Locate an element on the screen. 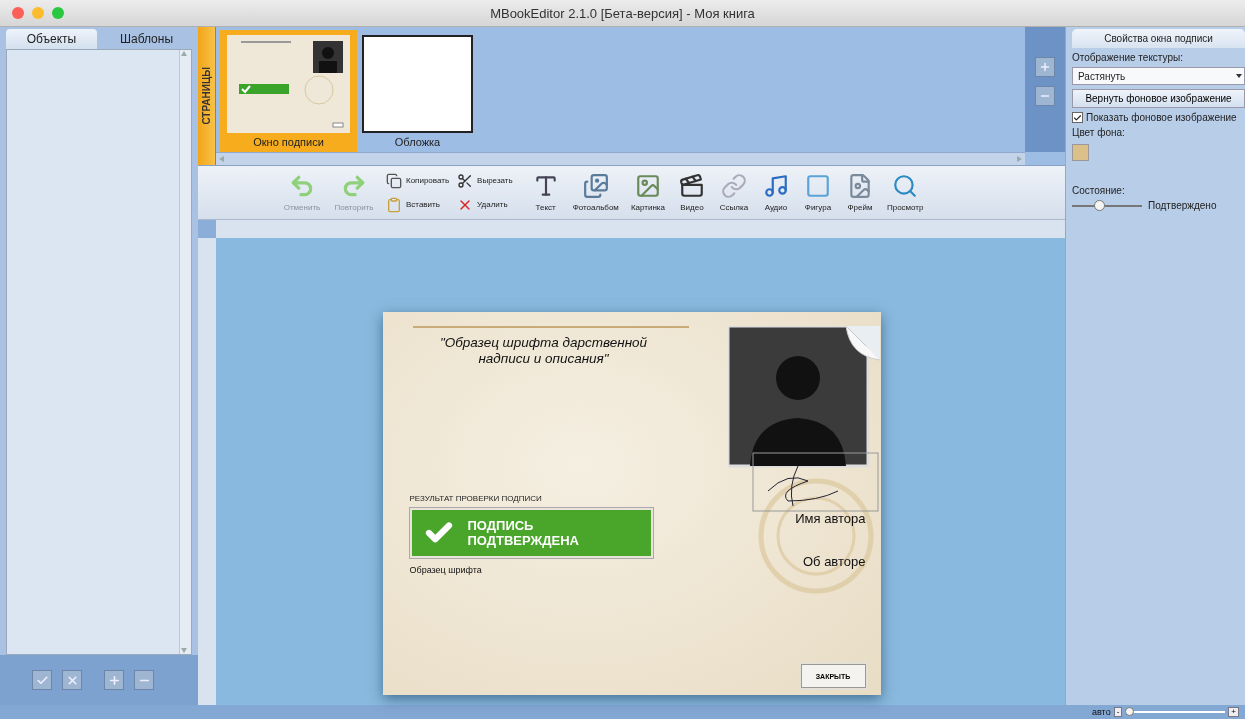 Image resolution: width=1245 pixels, height=719 pixels. signature-status-banner: ПОДПИСЬ ПОДТВЕРЖДЕНА is located at coordinates (531, 533).